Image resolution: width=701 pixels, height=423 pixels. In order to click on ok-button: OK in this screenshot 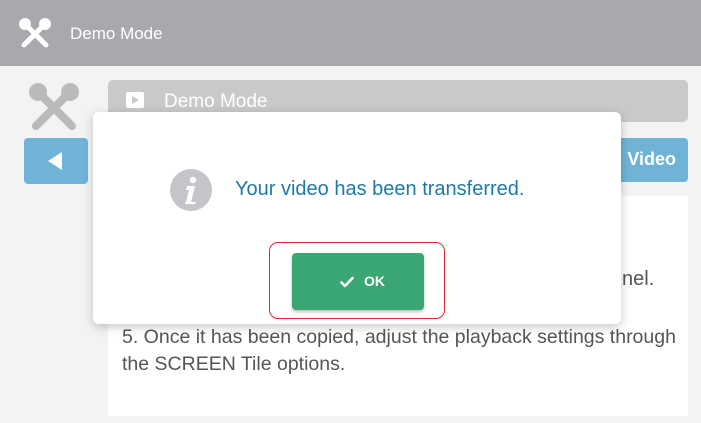, I will do `click(358, 281)`.